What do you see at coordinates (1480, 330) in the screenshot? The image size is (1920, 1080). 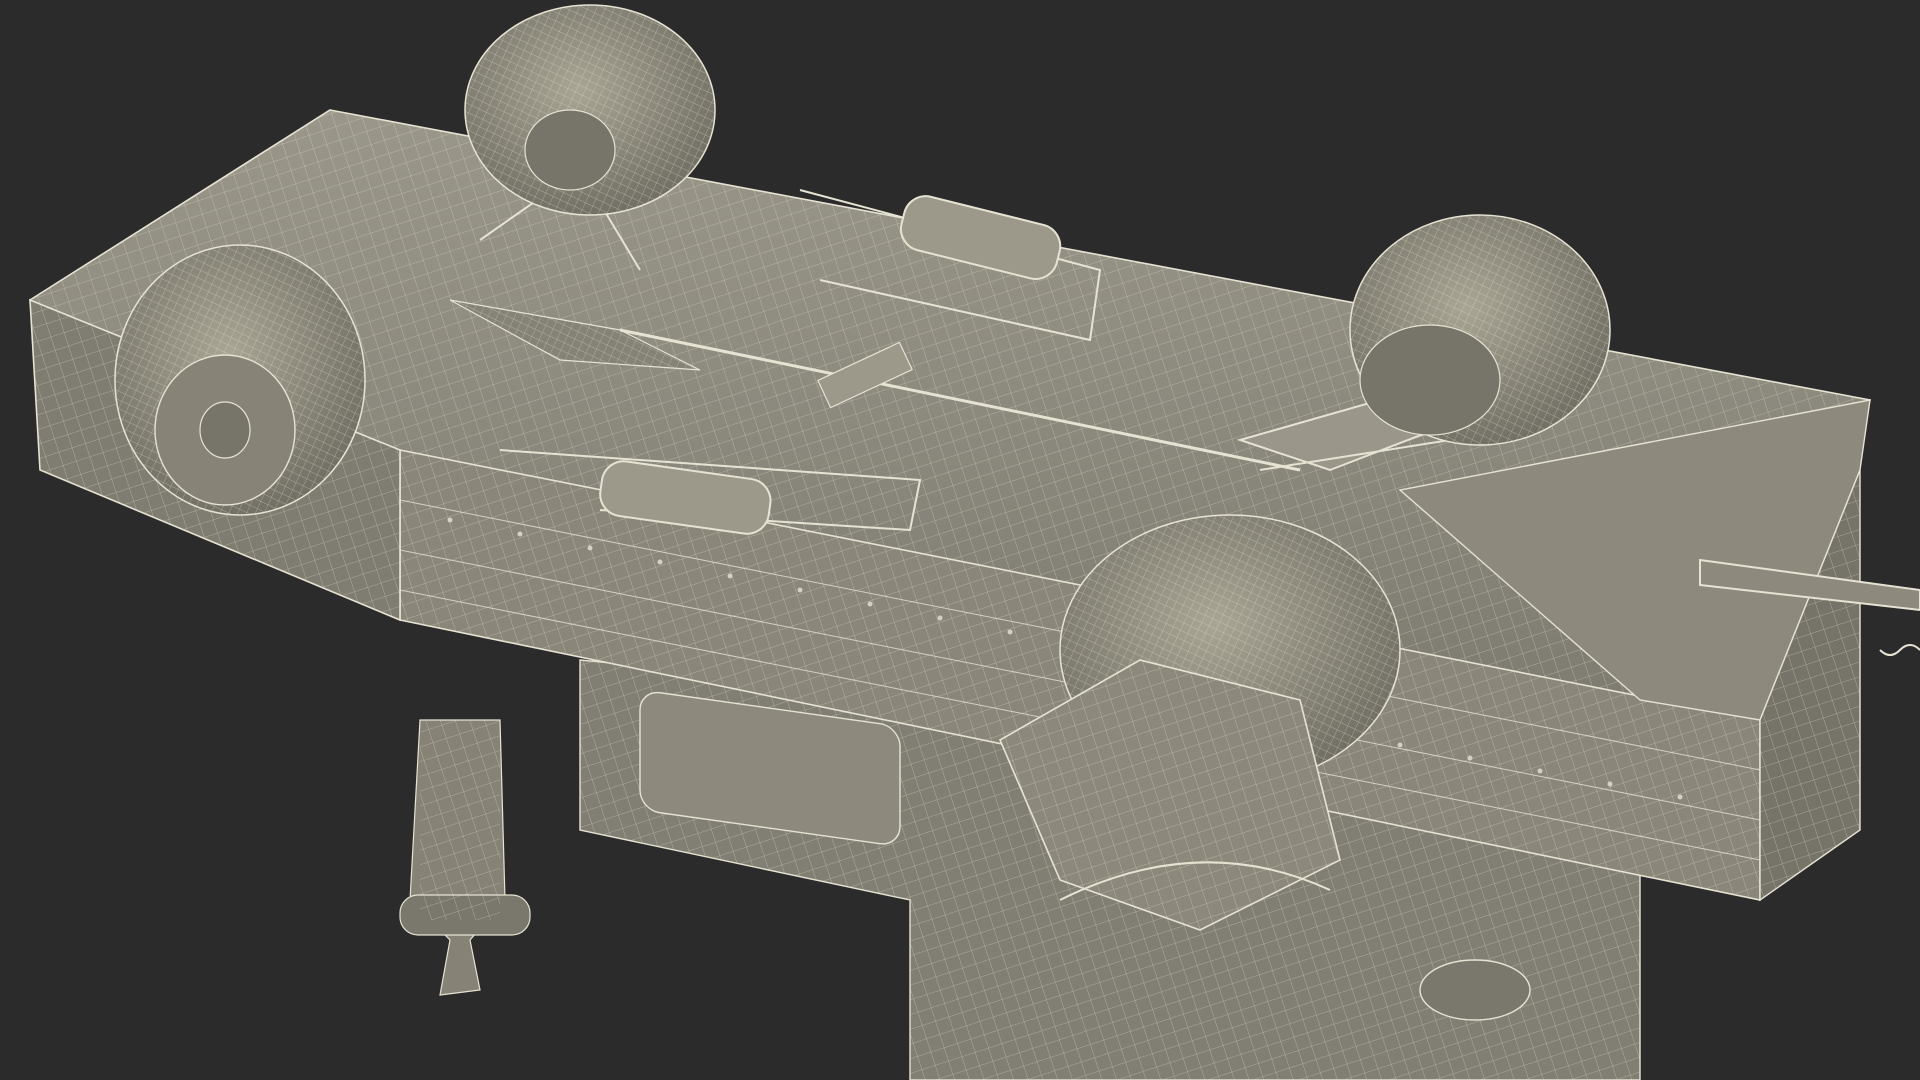 I see `wheel-rear-left` at bounding box center [1480, 330].